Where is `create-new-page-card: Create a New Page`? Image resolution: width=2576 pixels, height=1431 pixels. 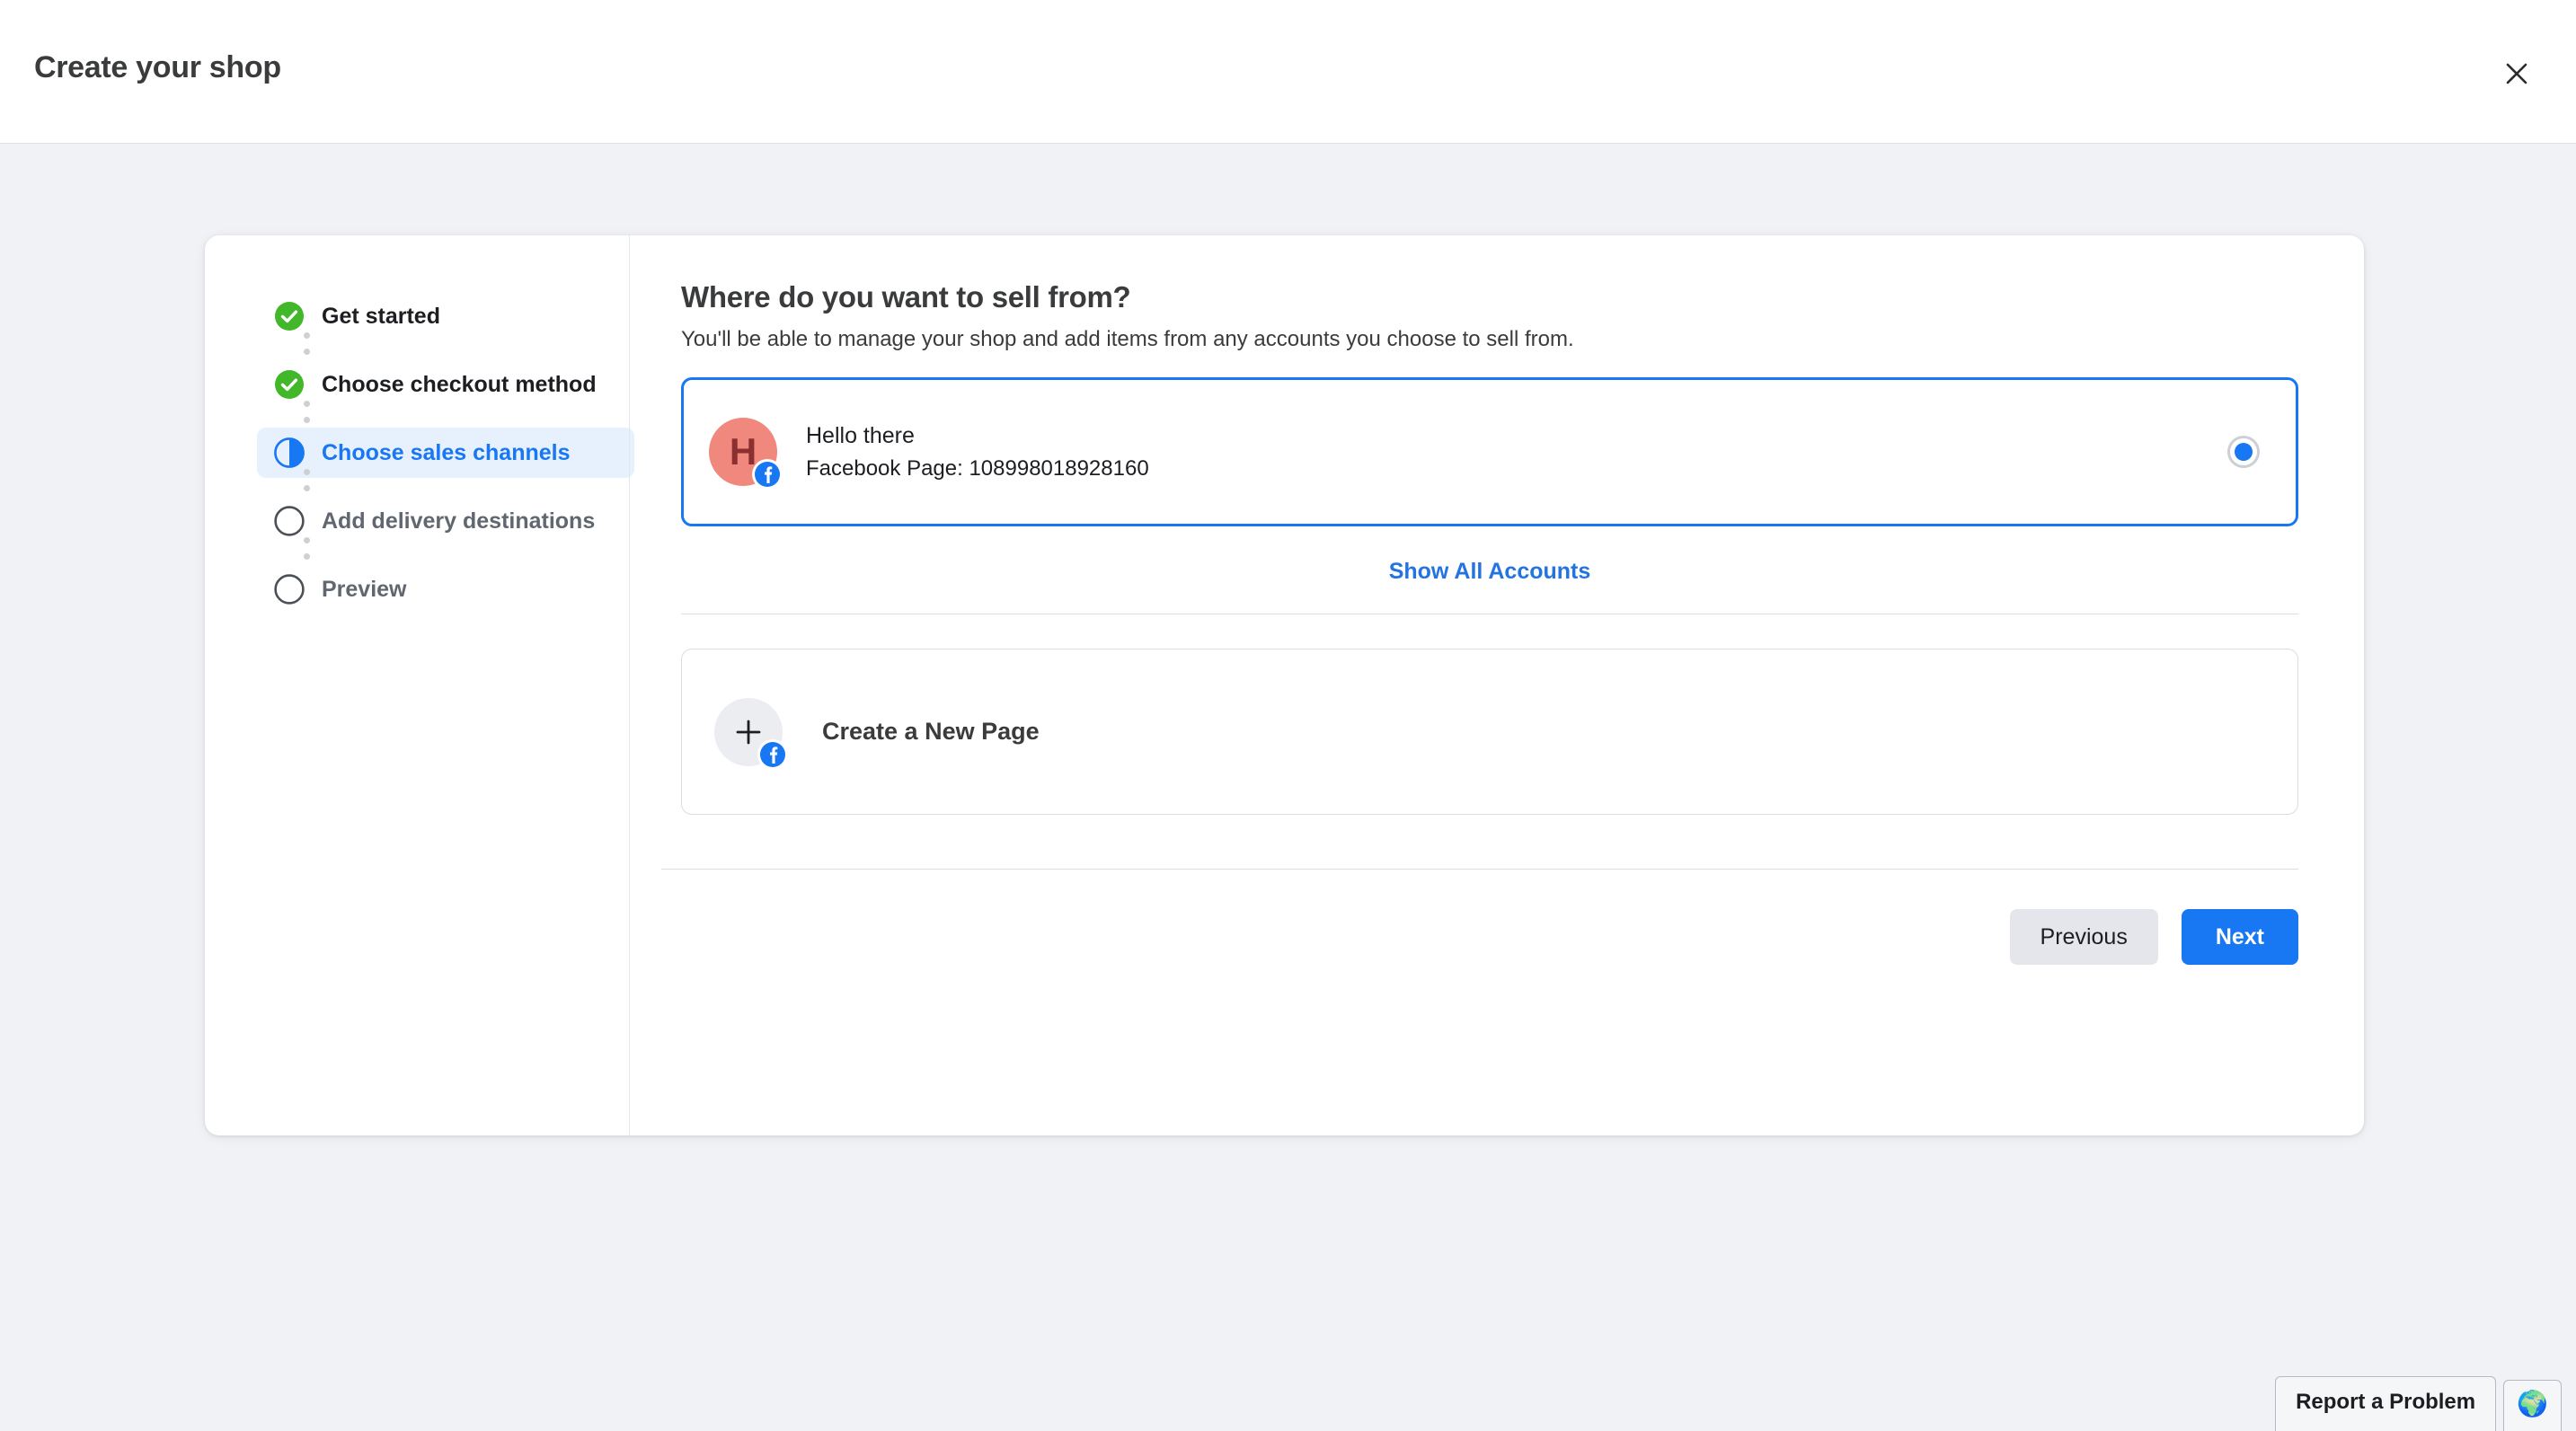 create-new-page-card: Create a New Page is located at coordinates (1489, 732).